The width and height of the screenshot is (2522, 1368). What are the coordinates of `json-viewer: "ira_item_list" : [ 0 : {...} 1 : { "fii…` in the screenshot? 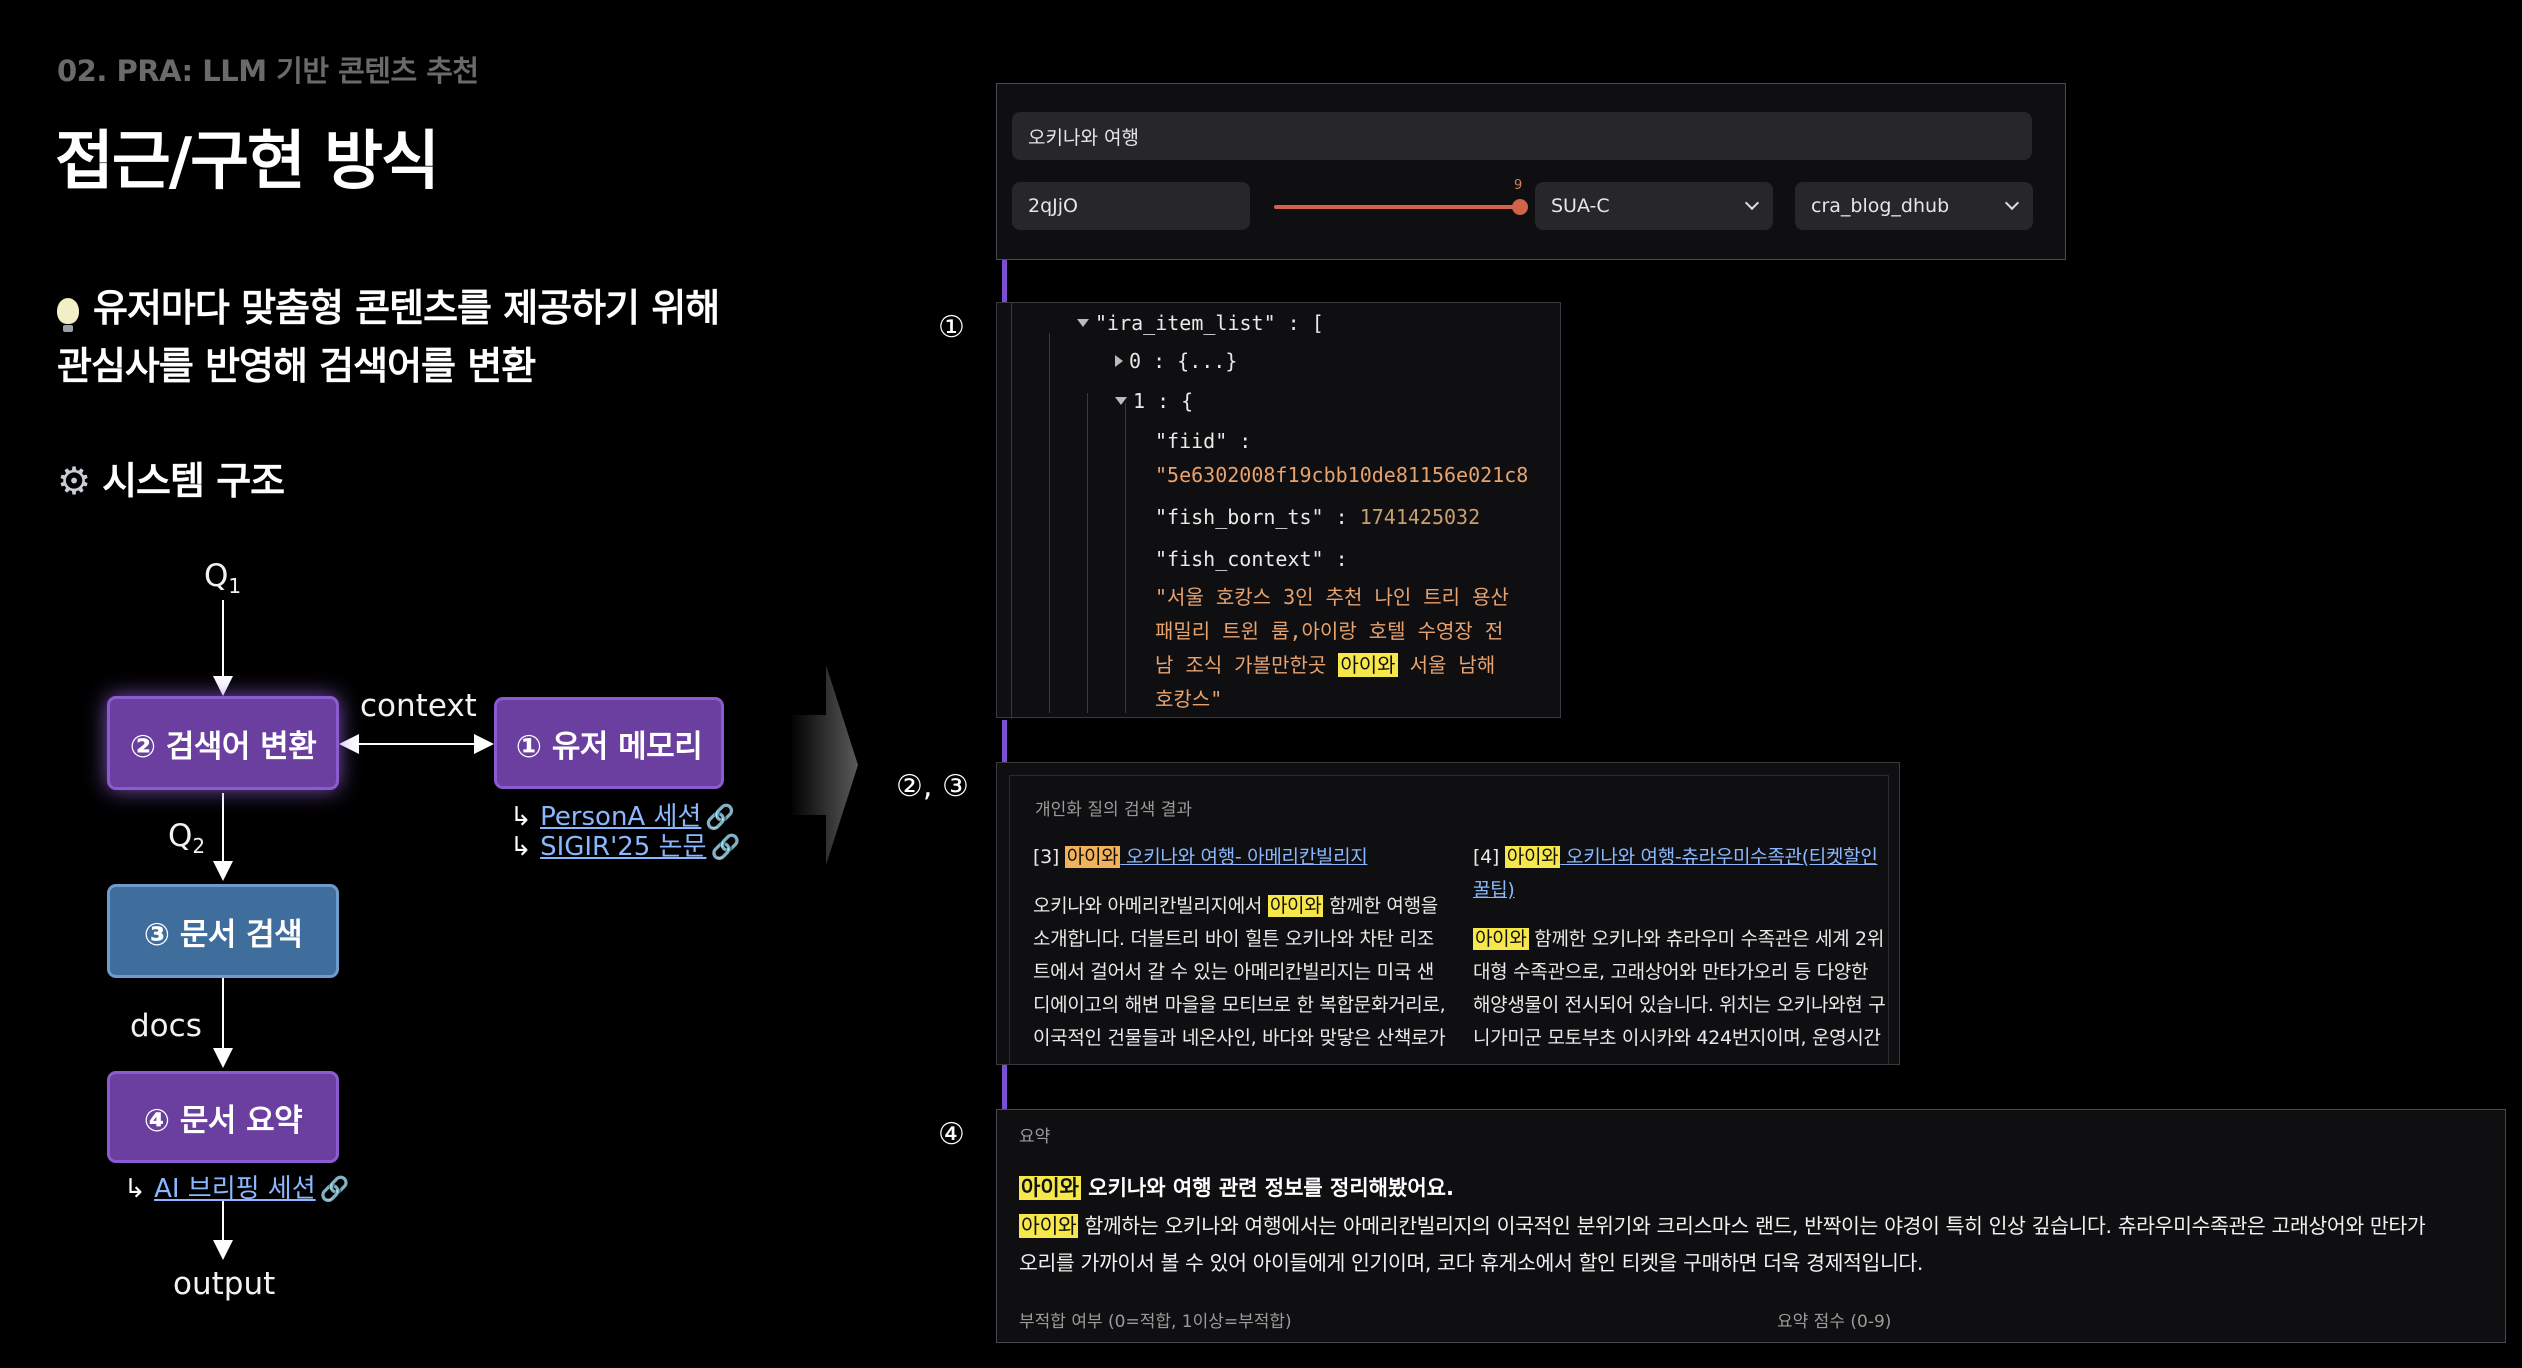 It's located at (1278, 510).